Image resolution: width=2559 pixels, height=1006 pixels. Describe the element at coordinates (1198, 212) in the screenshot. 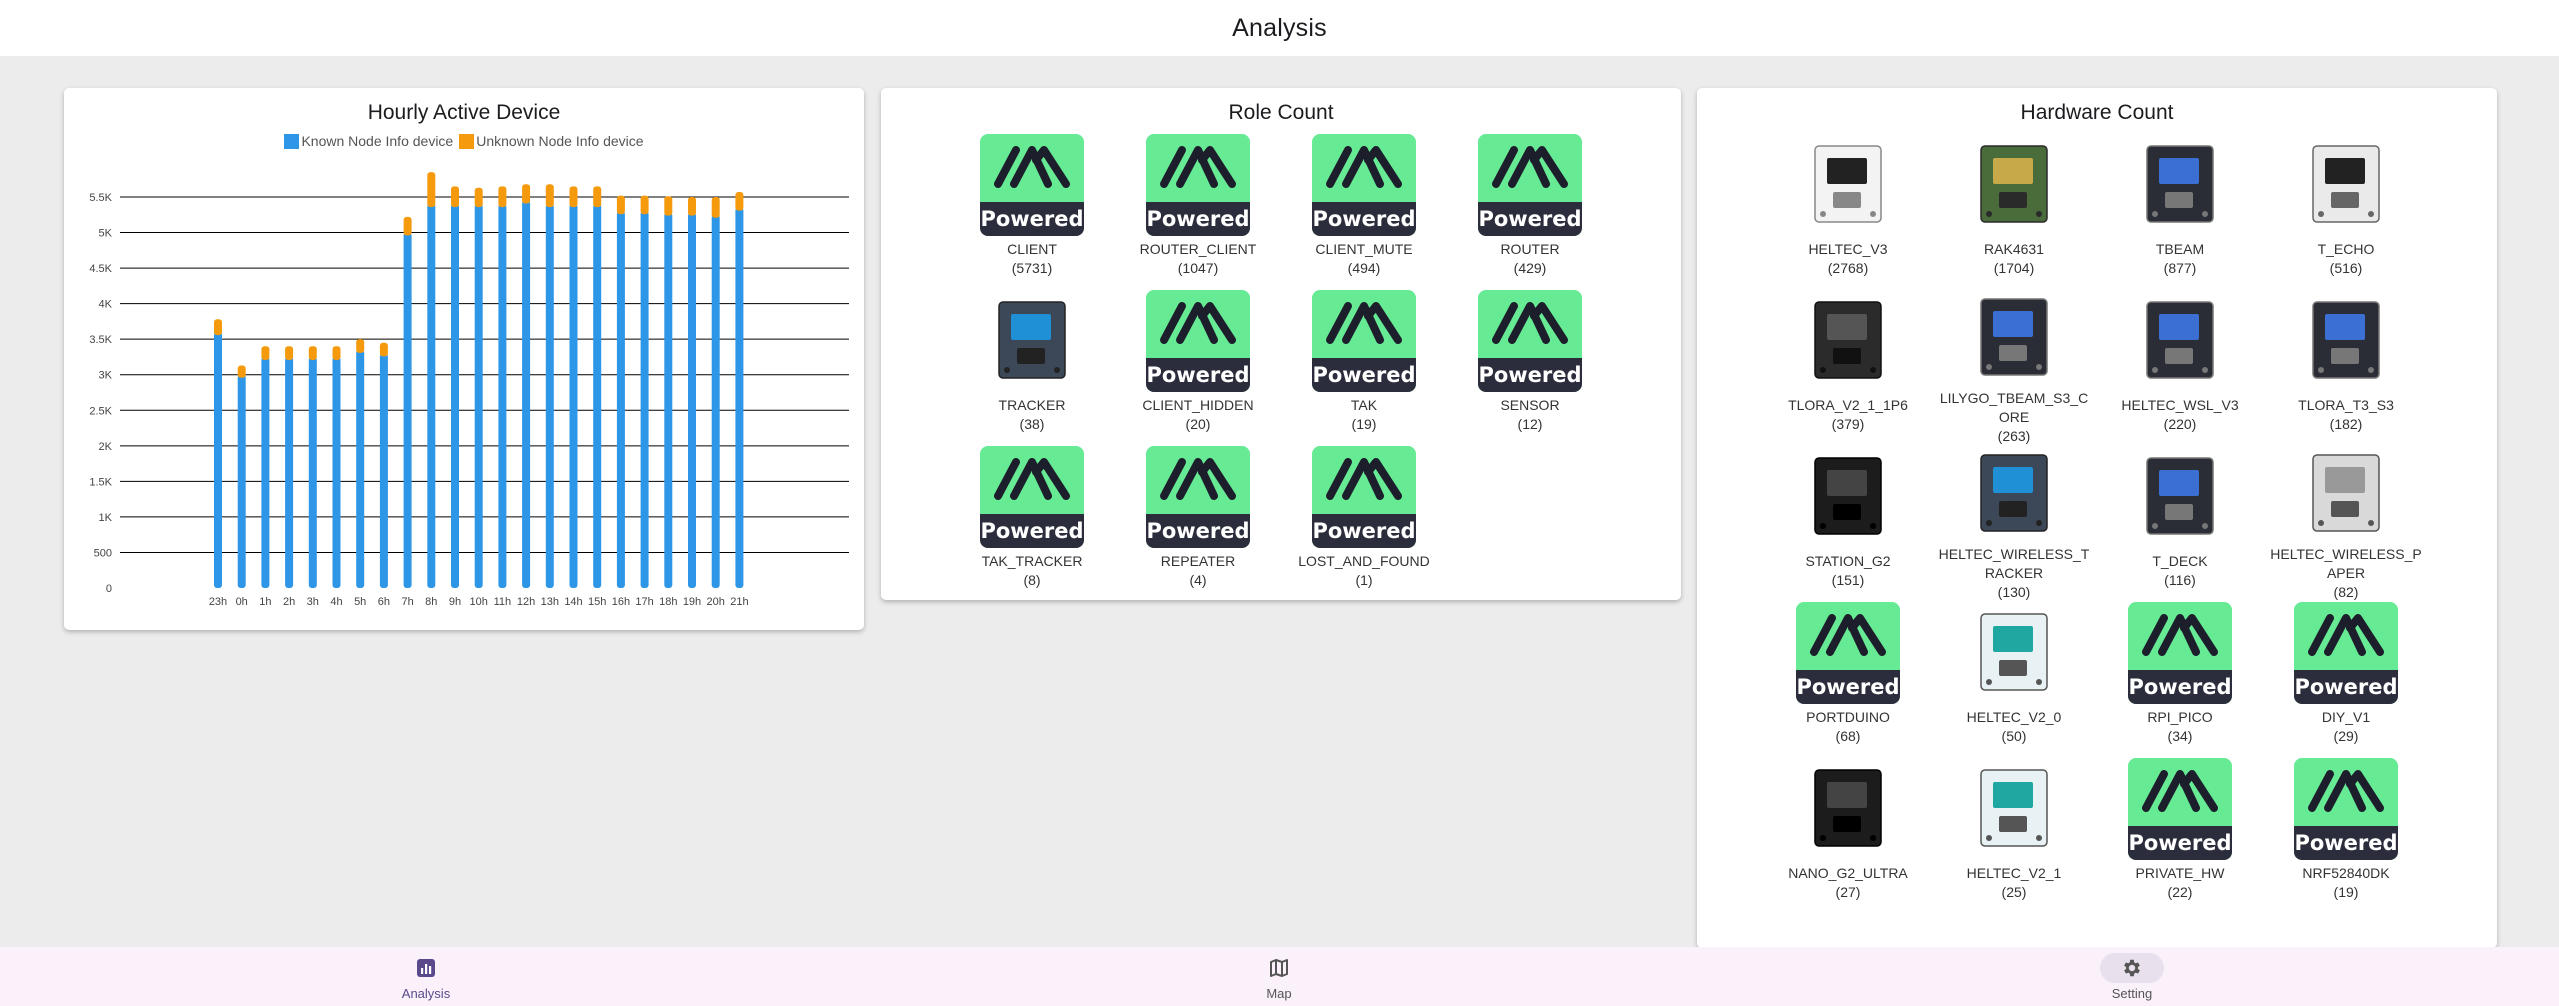

I see `count-tile: Powered ROUTER_CLIENT (1047)` at that location.